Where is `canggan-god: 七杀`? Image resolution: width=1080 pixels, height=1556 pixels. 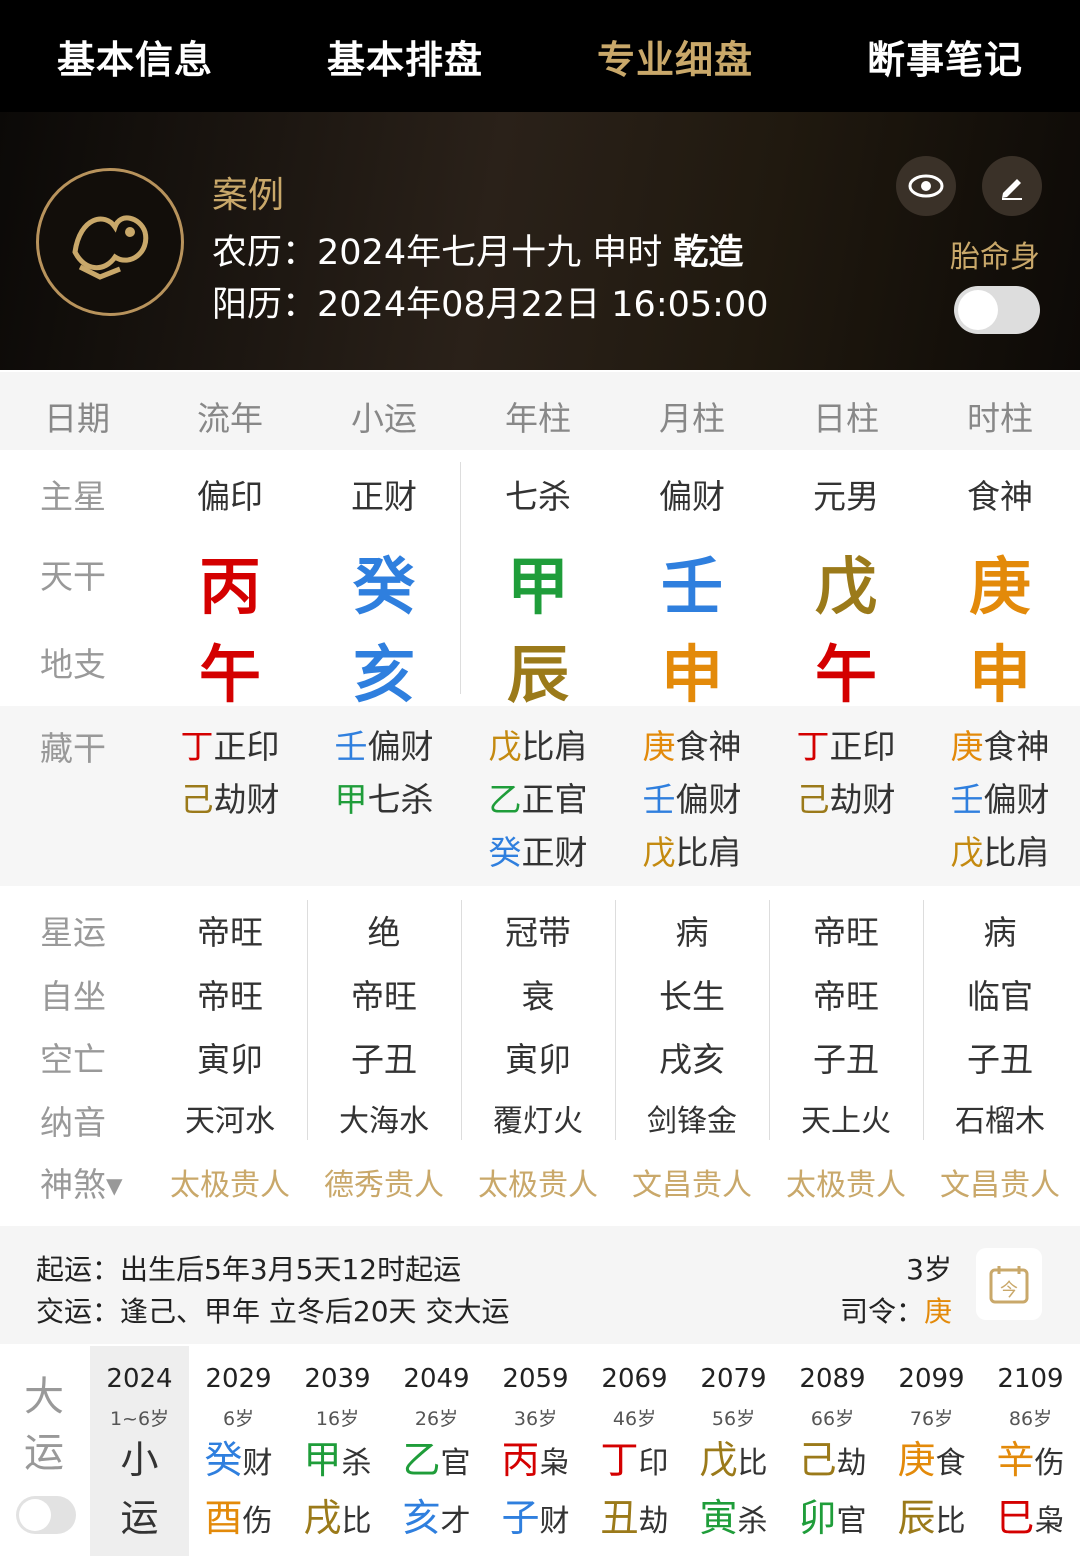 canggan-god: 七杀 is located at coordinates (400, 799).